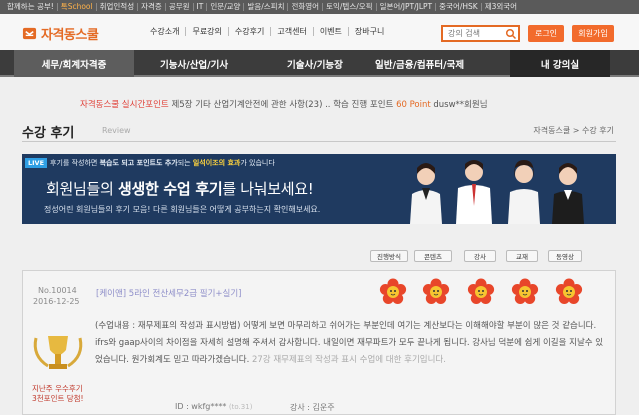 The height and width of the screenshot is (415, 639). I want to click on header-menu: 수강소개 무료강의 수강후기 고객센터 이벤트 장바구니, so click(267, 31).